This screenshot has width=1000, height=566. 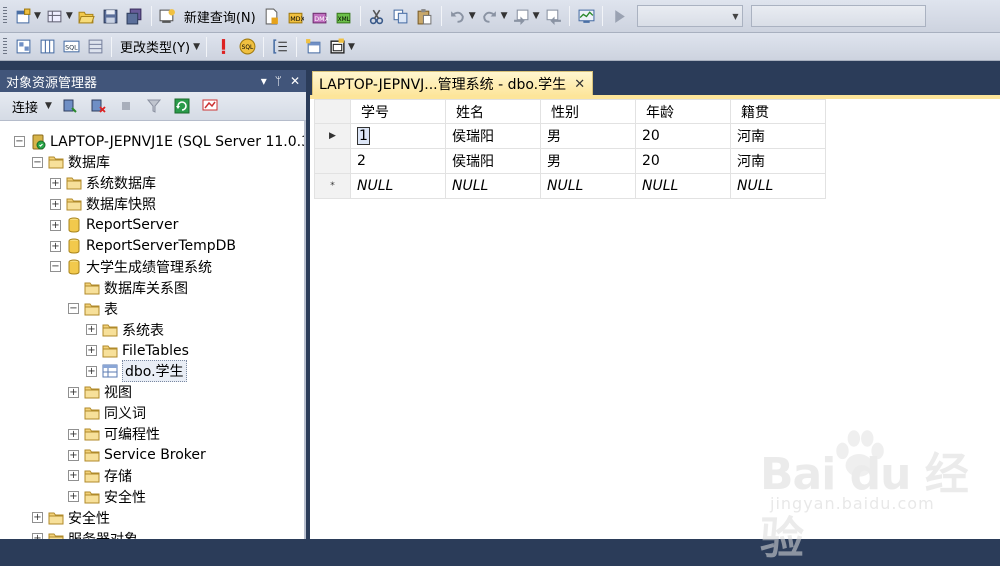 What do you see at coordinates (296, 16) in the screenshot?
I see `mdx-query-button: MDX` at bounding box center [296, 16].